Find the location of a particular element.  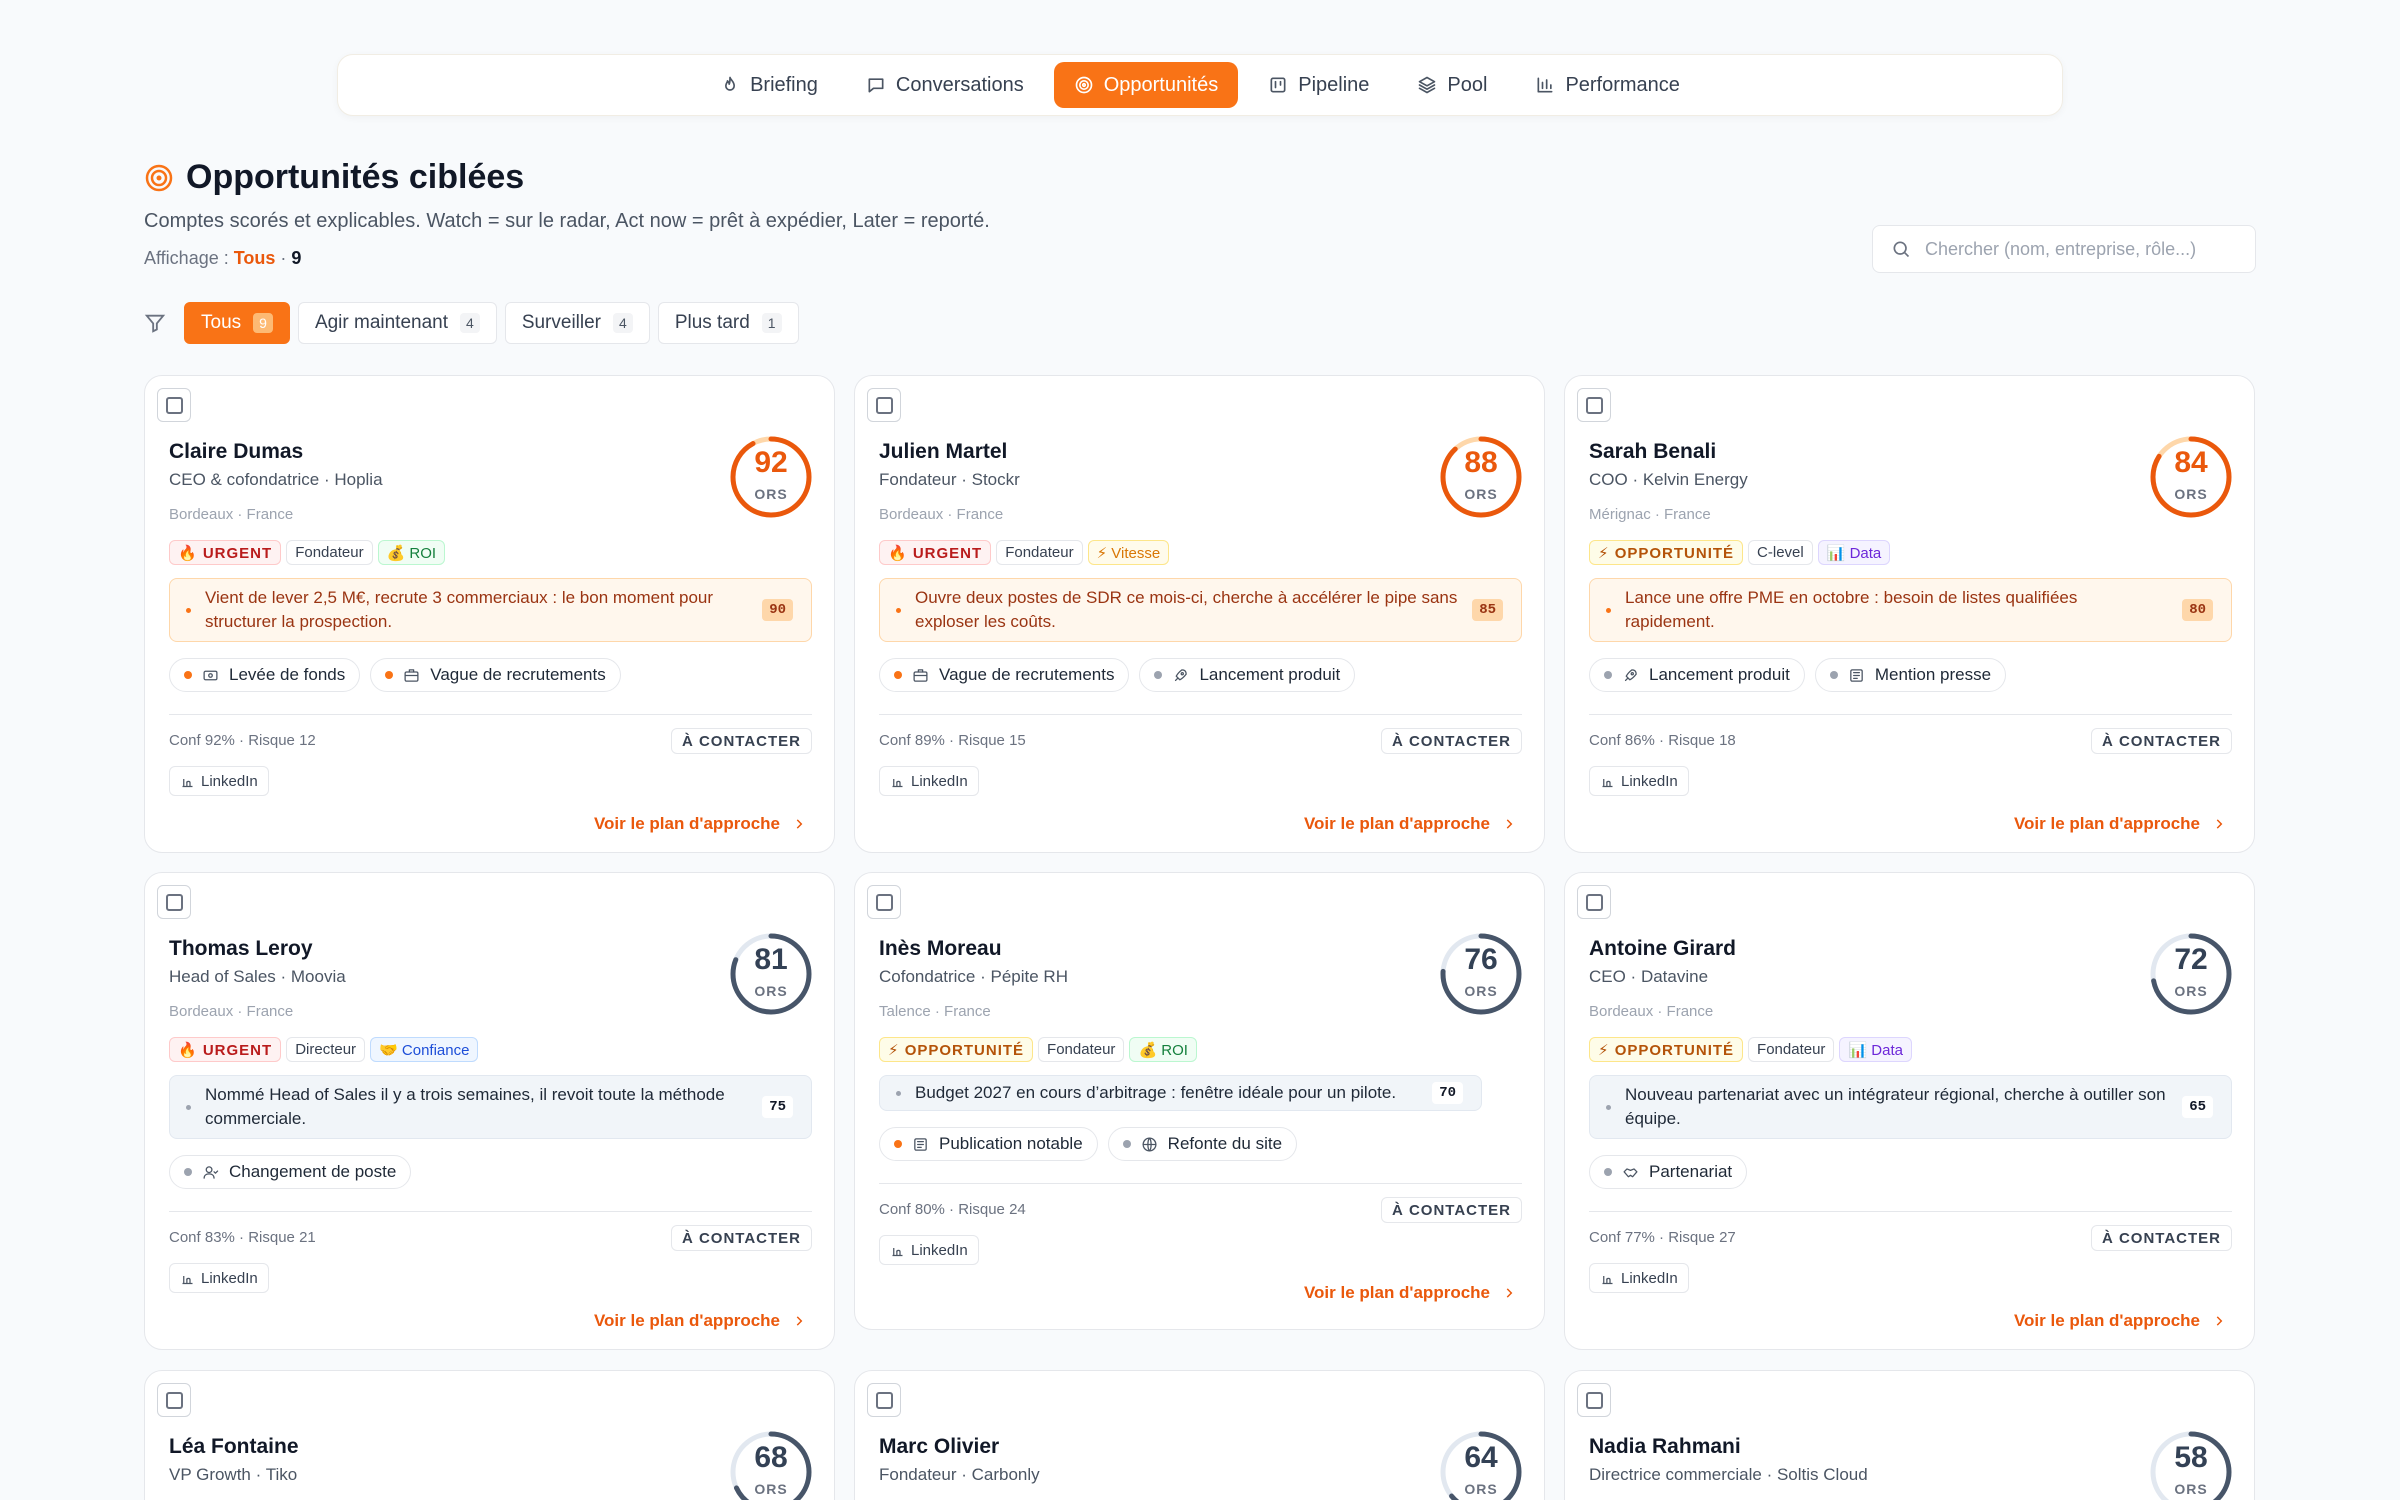

ors-score-value: 88 is located at coordinates (1481, 462).